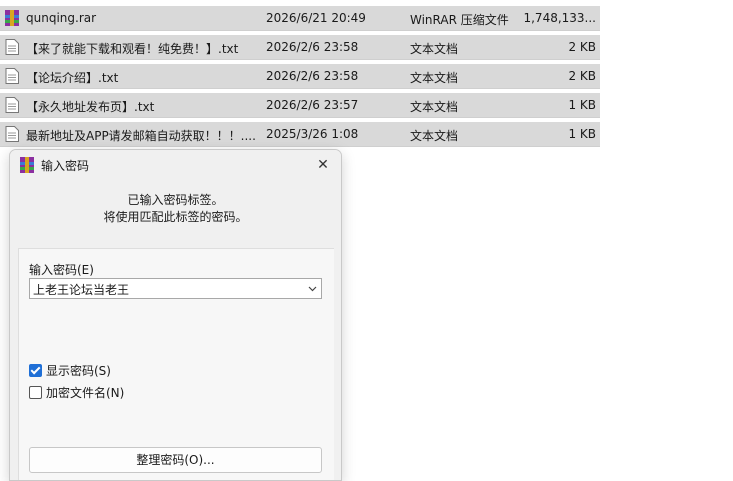 The image size is (733, 481). I want to click on show-password-label: 显示密码(S), so click(78, 371).